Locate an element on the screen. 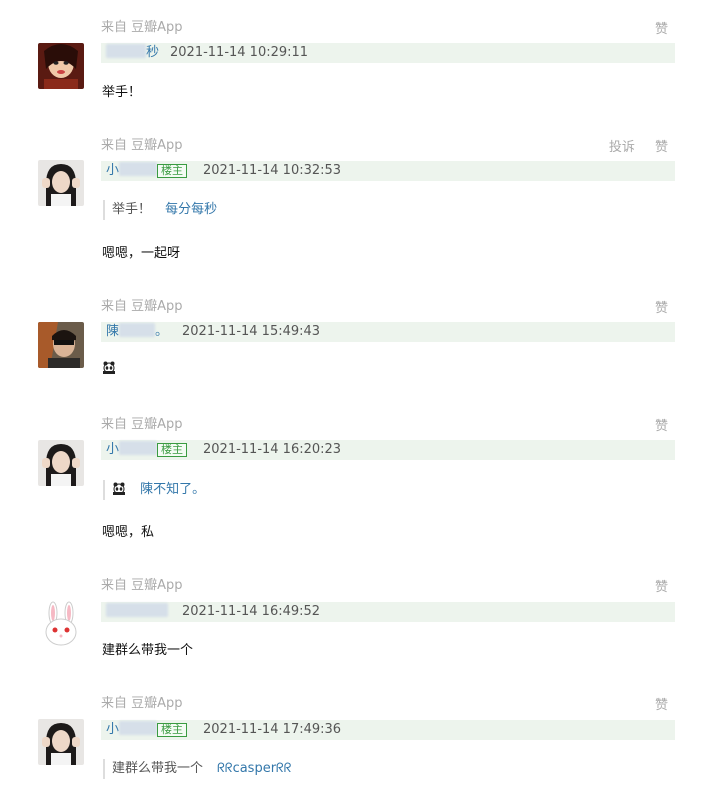 The width and height of the screenshot is (720, 786). comment-content: 嗯嗯，一起呀 is located at coordinates (141, 253).